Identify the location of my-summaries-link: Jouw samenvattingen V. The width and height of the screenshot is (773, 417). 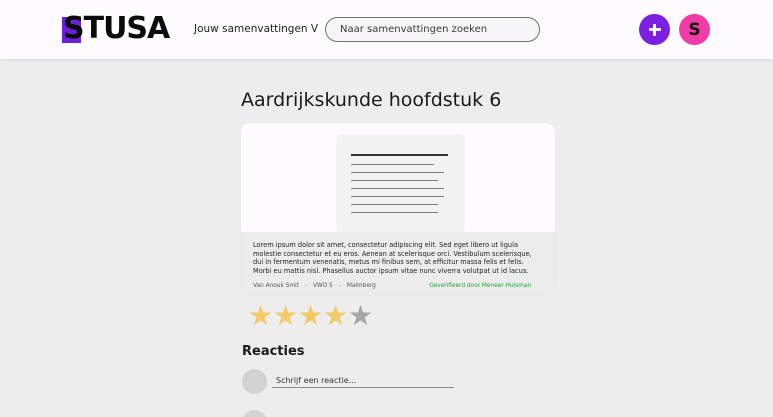
(256, 29).